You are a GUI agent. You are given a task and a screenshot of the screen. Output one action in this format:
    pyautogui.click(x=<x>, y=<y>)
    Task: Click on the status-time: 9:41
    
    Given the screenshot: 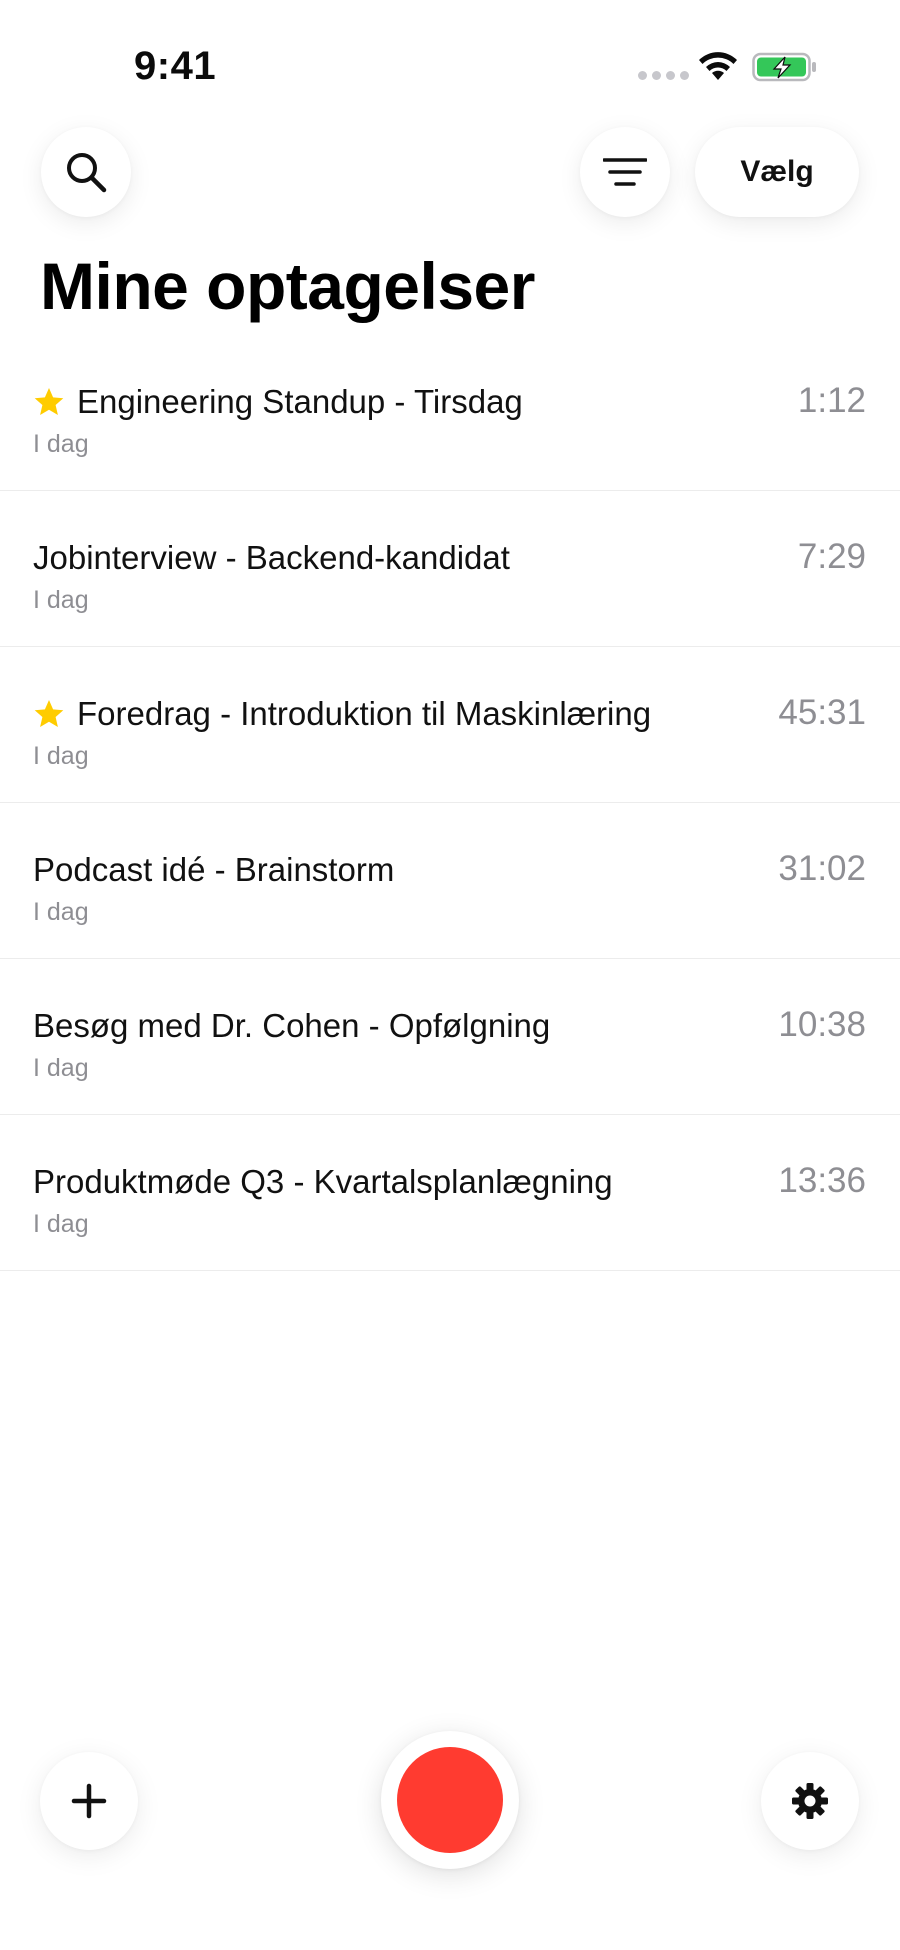 What is the action you would take?
    pyautogui.click(x=175, y=66)
    